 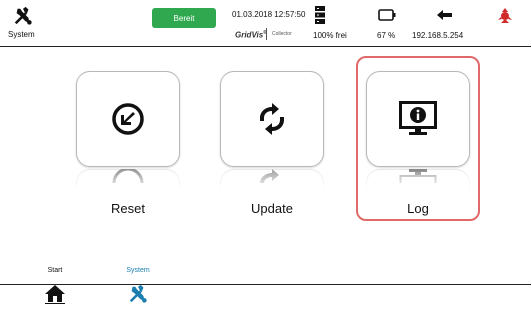 What do you see at coordinates (418, 208) in the screenshot?
I see `log-label: Log` at bounding box center [418, 208].